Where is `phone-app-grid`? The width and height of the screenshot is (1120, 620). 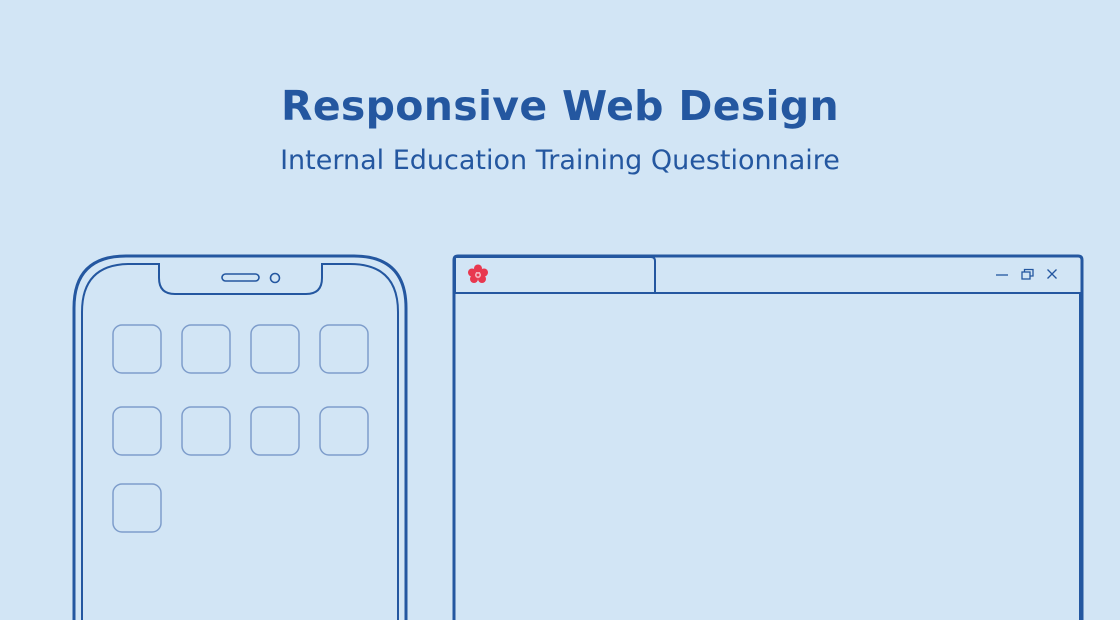 phone-app-grid is located at coordinates (240, 428).